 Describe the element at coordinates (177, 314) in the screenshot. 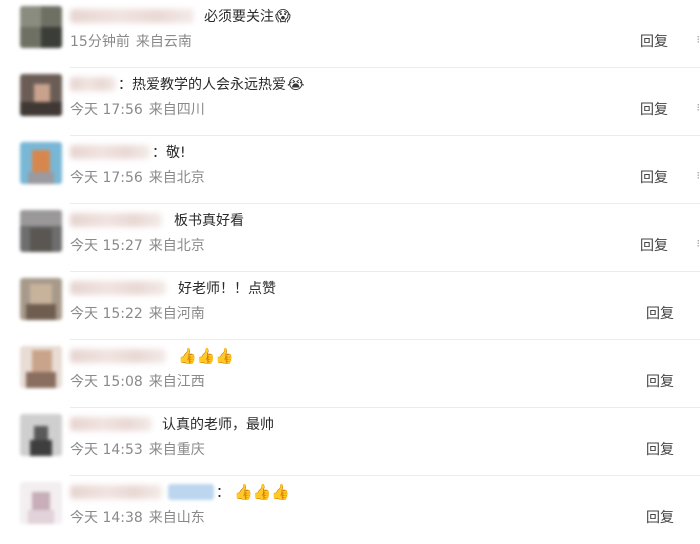

I see `comment-location: 来自河南` at that location.